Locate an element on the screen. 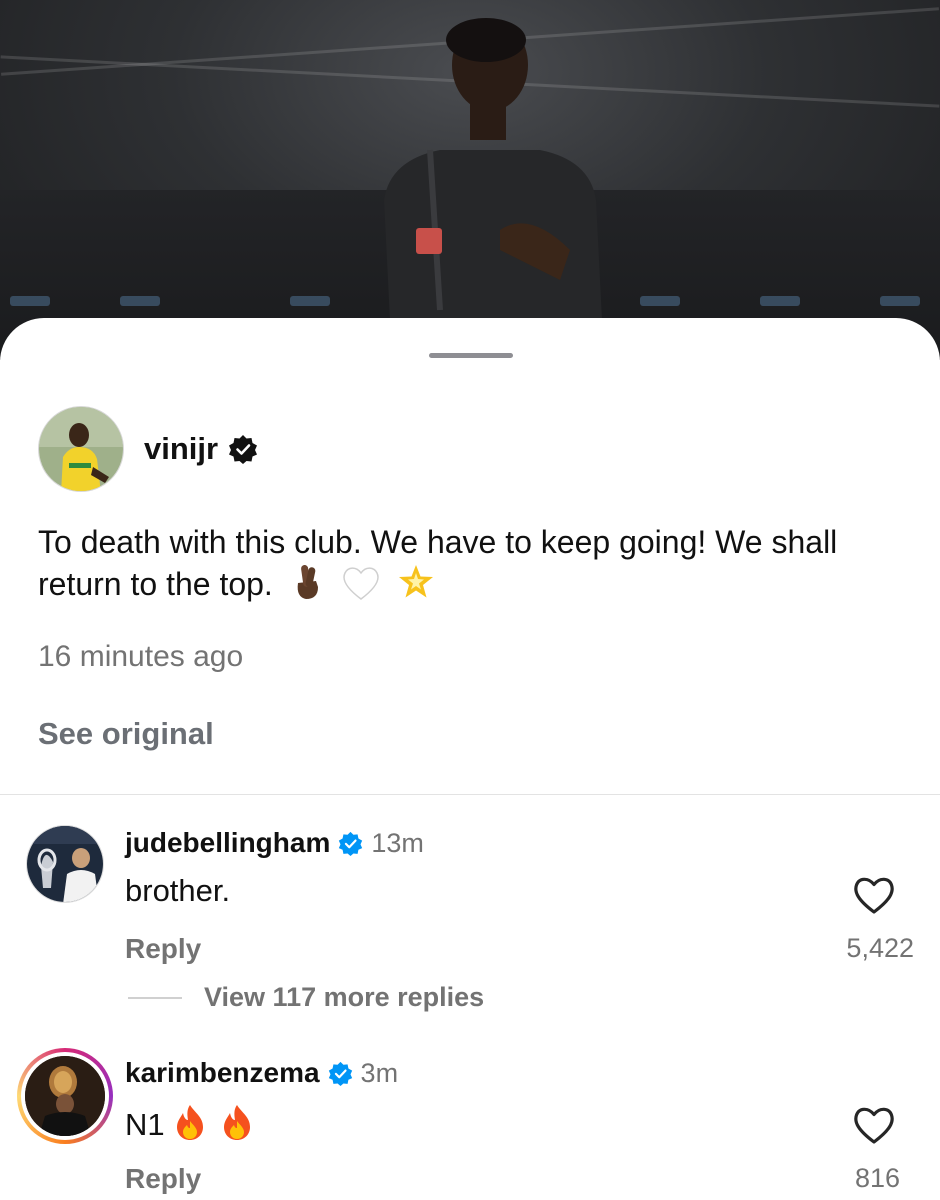  view-more-replies-button: View 117 more replies is located at coordinates (306, 997).